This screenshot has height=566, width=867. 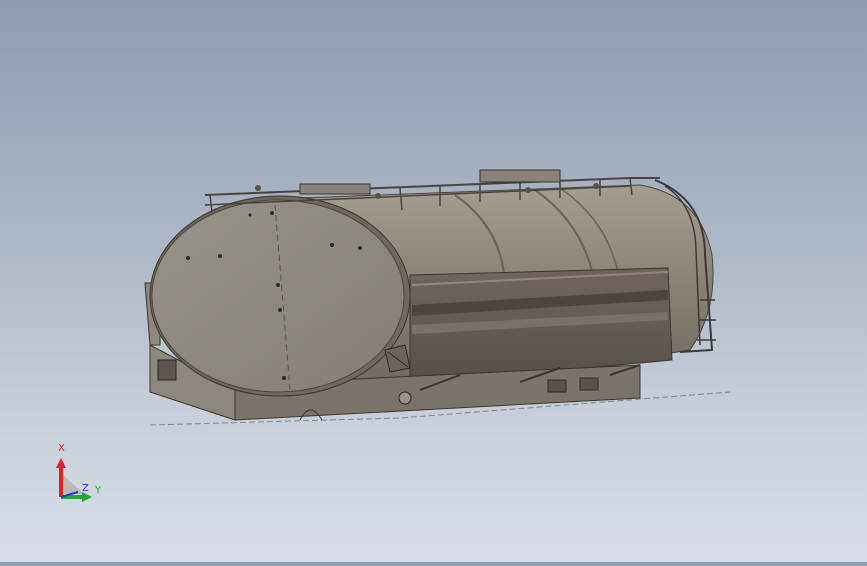 I want to click on coordinate-triad: X Z Y, so click(x=78, y=475).